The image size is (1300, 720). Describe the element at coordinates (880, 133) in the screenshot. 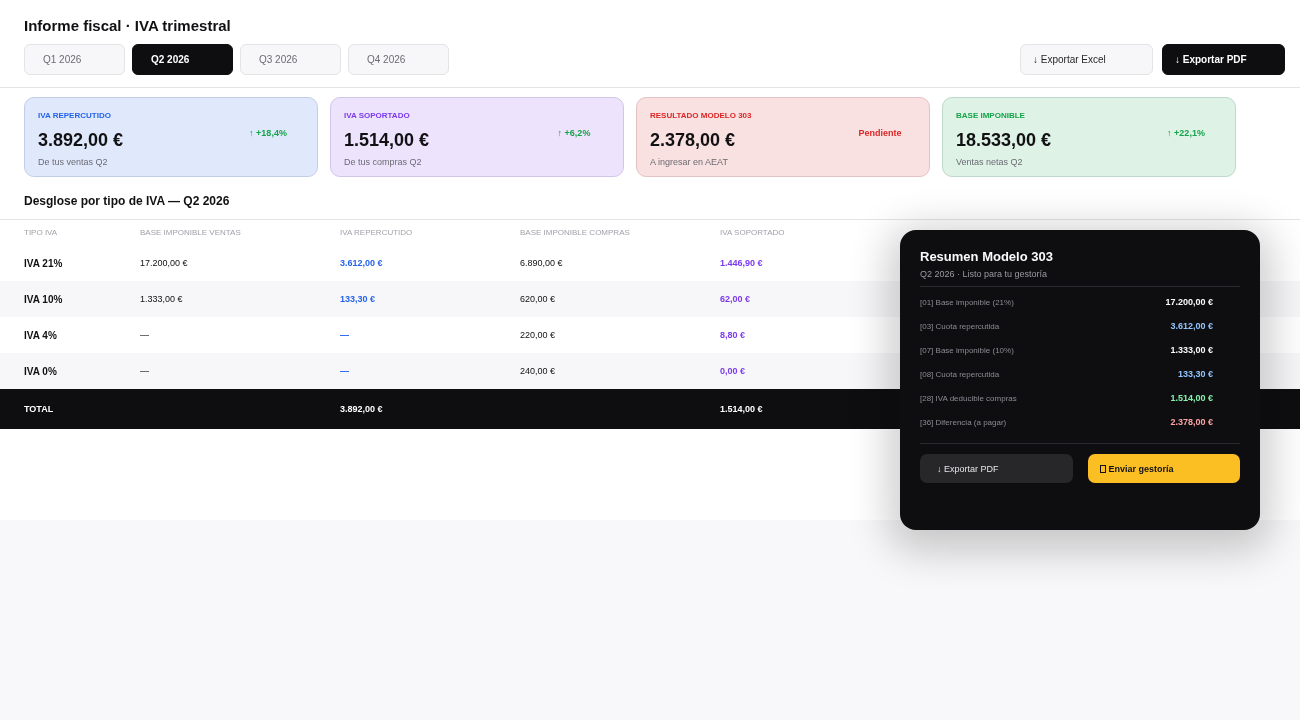

I see `status-text: Pendiente` at that location.